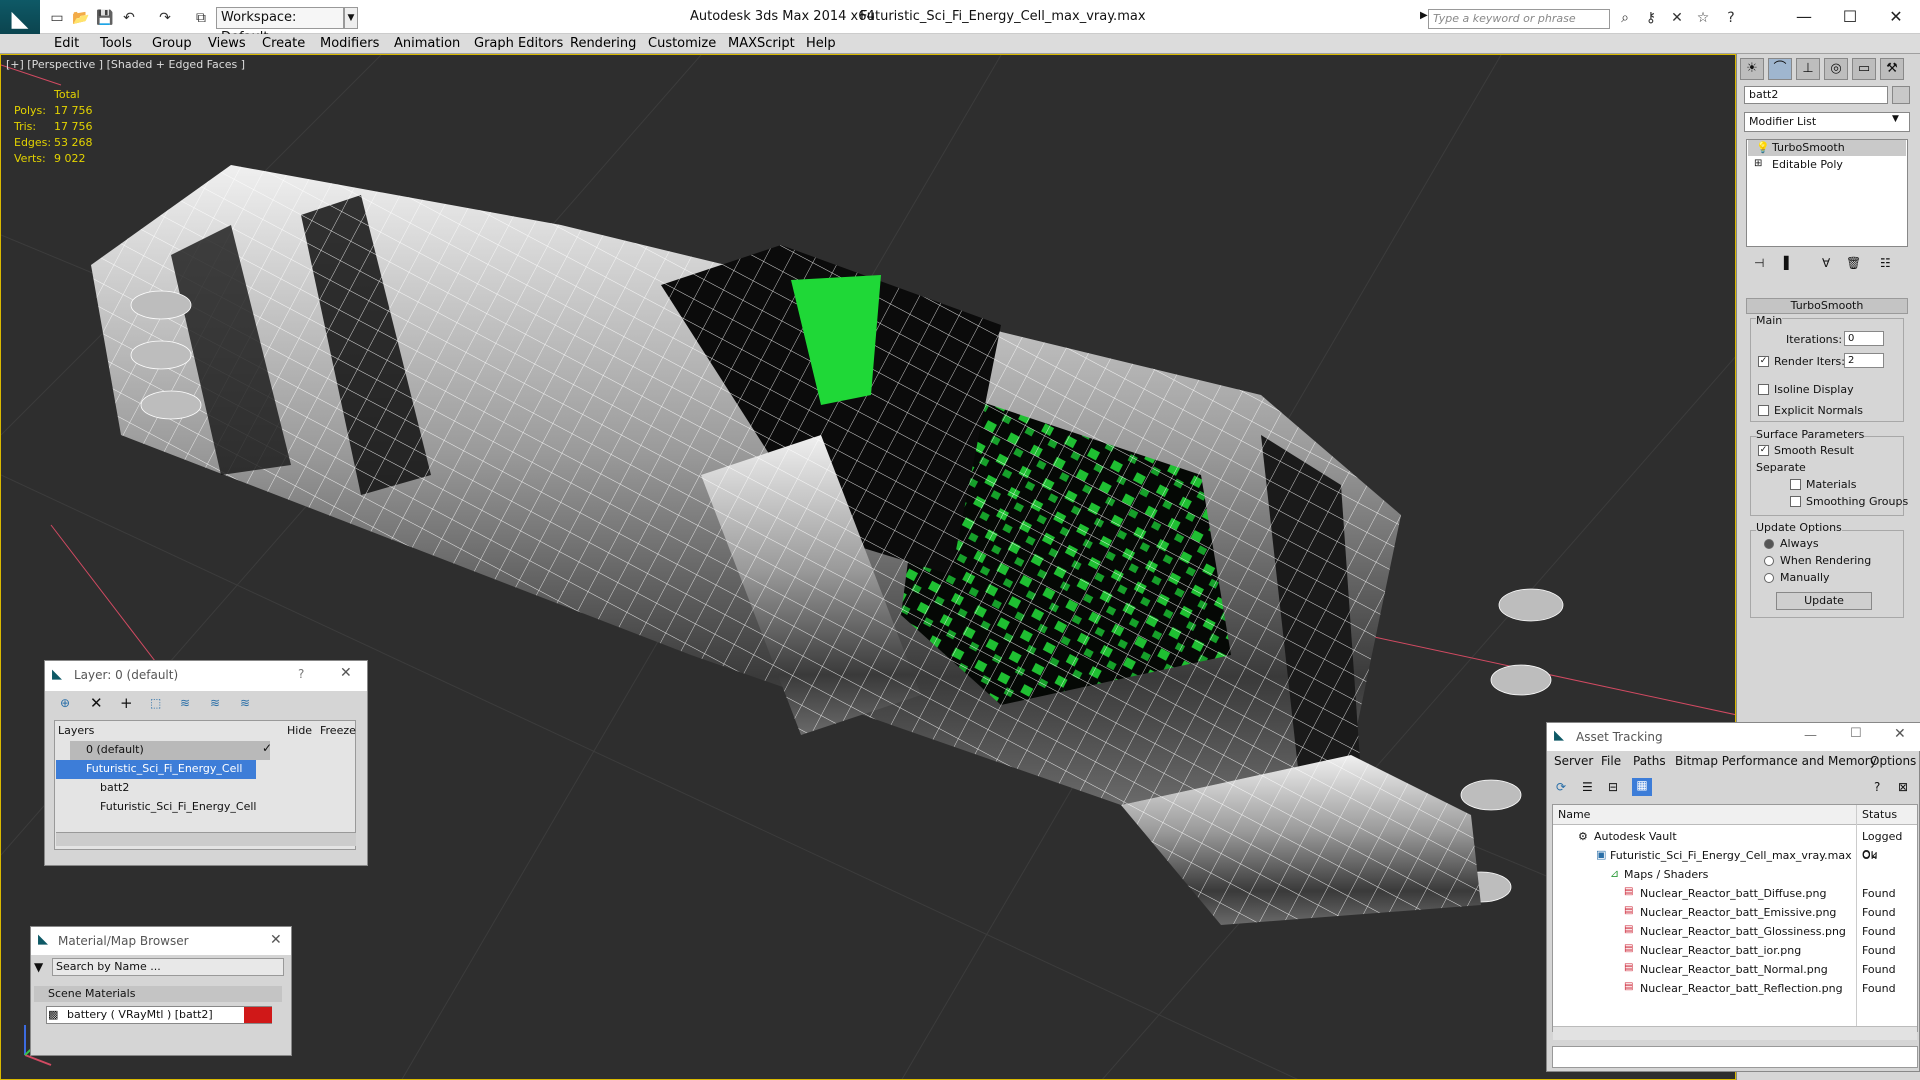 The width and height of the screenshot is (1920, 1080). What do you see at coordinates (114, 788) in the screenshot?
I see `layer-row-batt2: batt2` at bounding box center [114, 788].